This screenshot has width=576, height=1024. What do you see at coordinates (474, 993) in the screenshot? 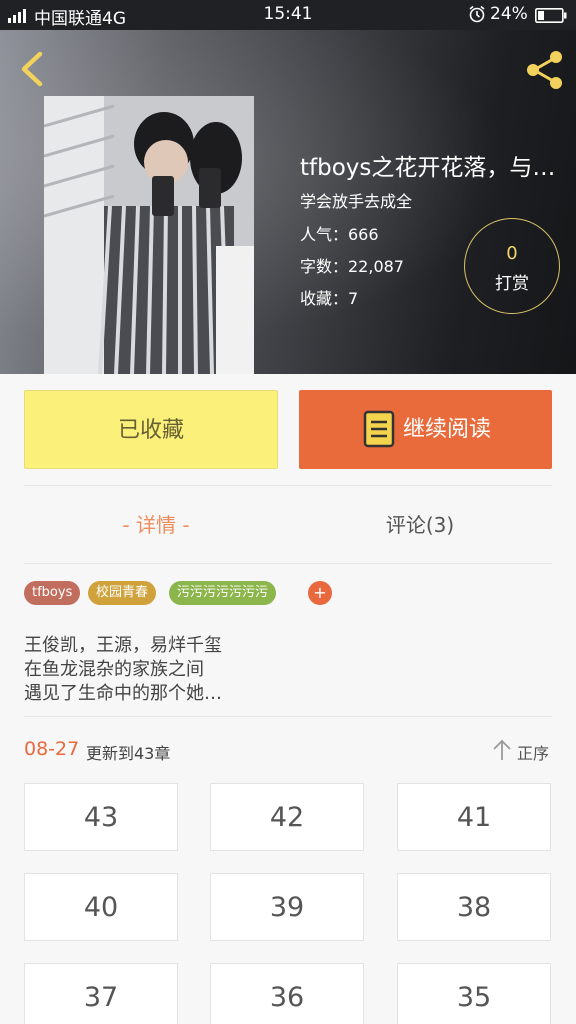
I see `chapter-button: 35` at bounding box center [474, 993].